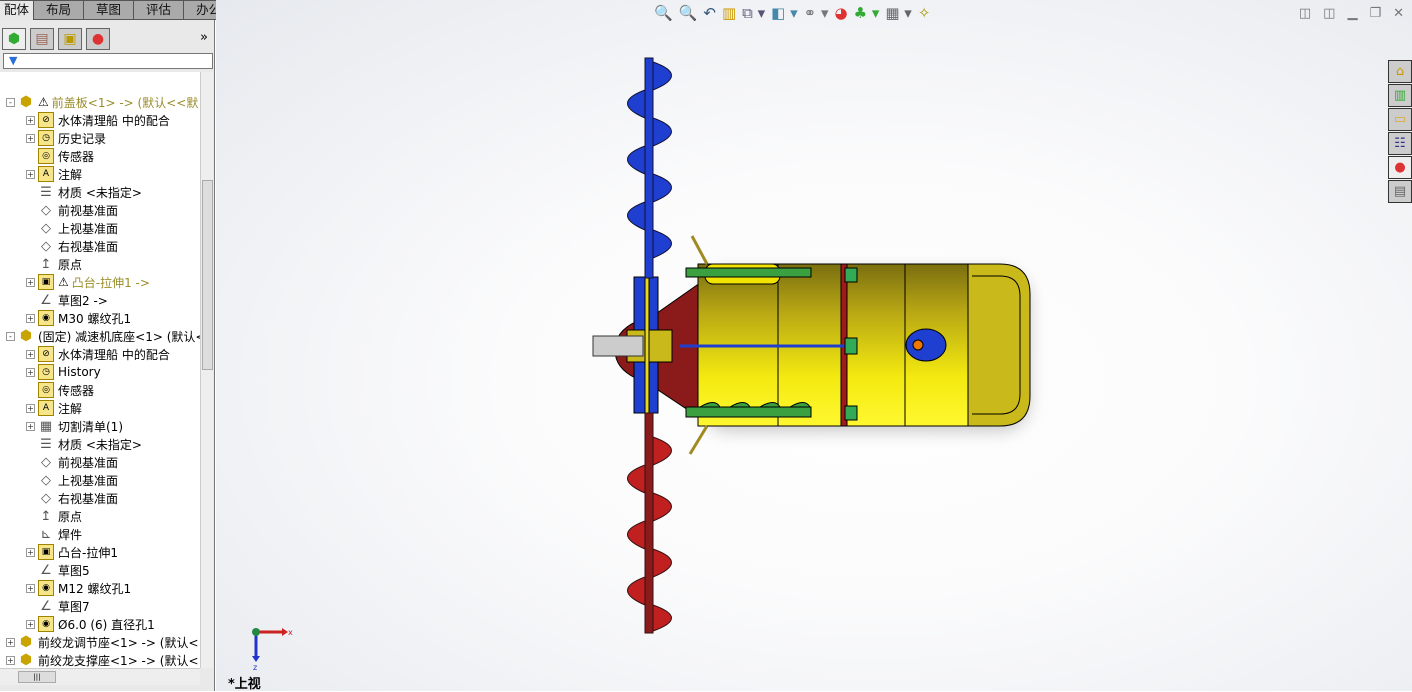 Image resolution: width=1412 pixels, height=692 pixels. Describe the element at coordinates (649, 168) in the screenshot. I see `left-auger-shaft` at that location.